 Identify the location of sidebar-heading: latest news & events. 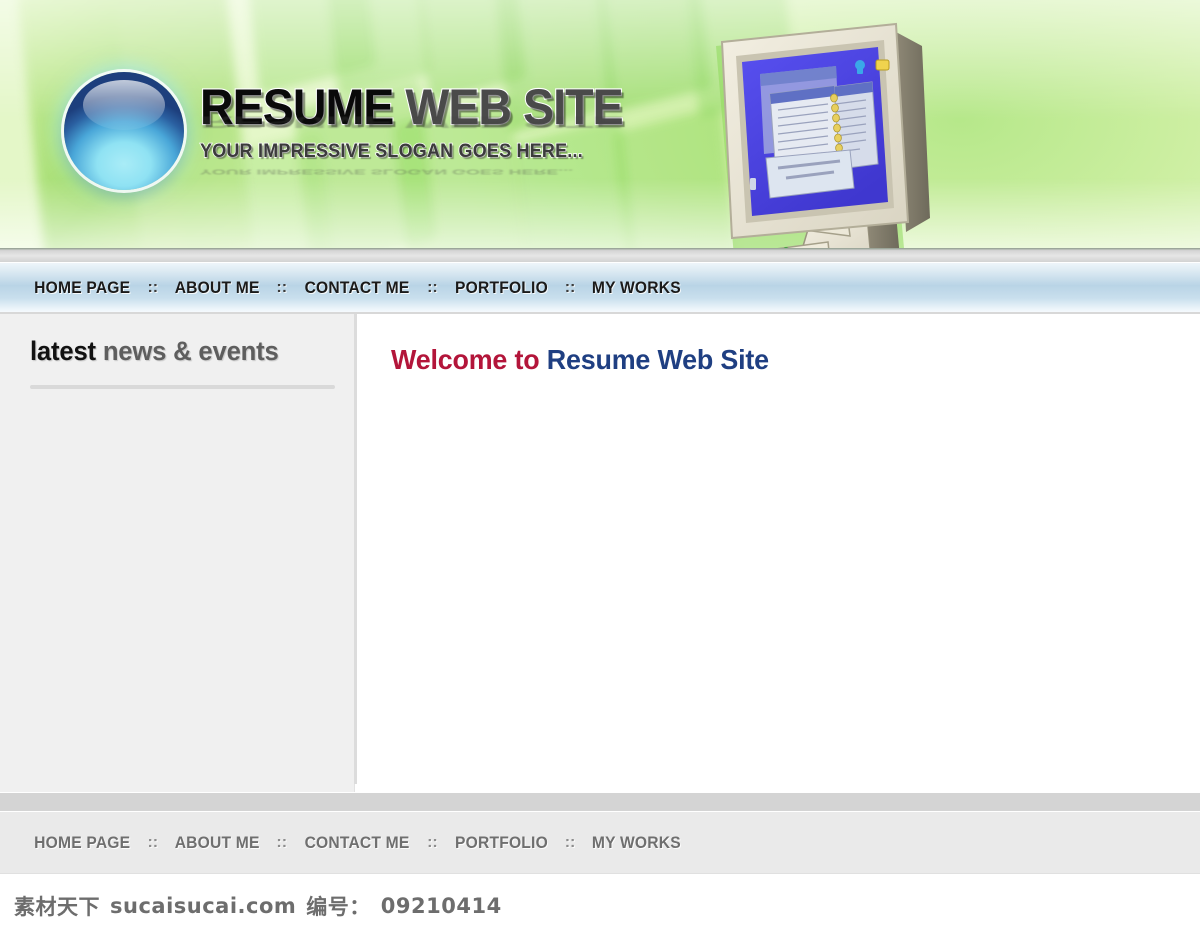
(174, 351).